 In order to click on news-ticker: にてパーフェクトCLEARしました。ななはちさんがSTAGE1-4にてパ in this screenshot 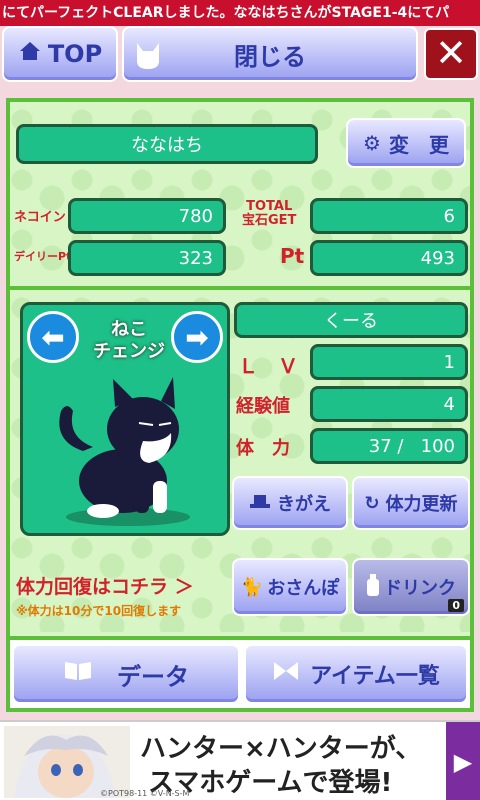, I will do `click(240, 13)`.